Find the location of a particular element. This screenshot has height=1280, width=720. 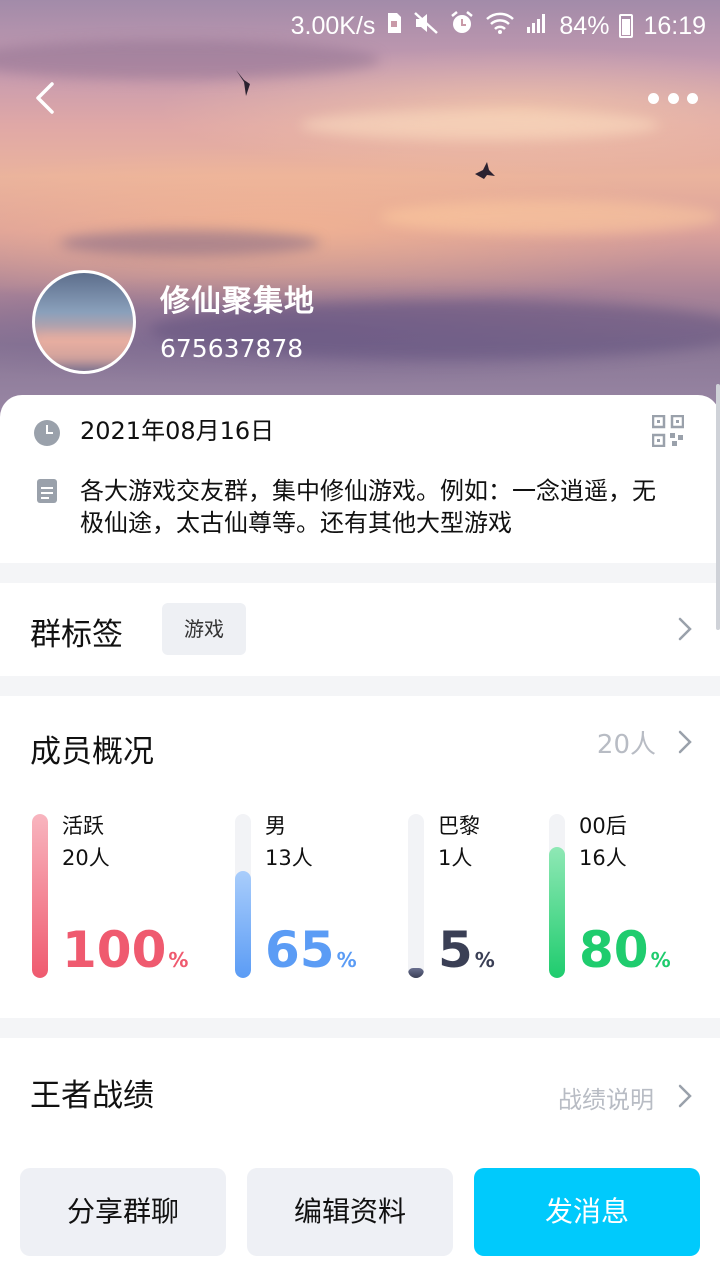

stat-label: 活跃 is located at coordinates (83, 826).